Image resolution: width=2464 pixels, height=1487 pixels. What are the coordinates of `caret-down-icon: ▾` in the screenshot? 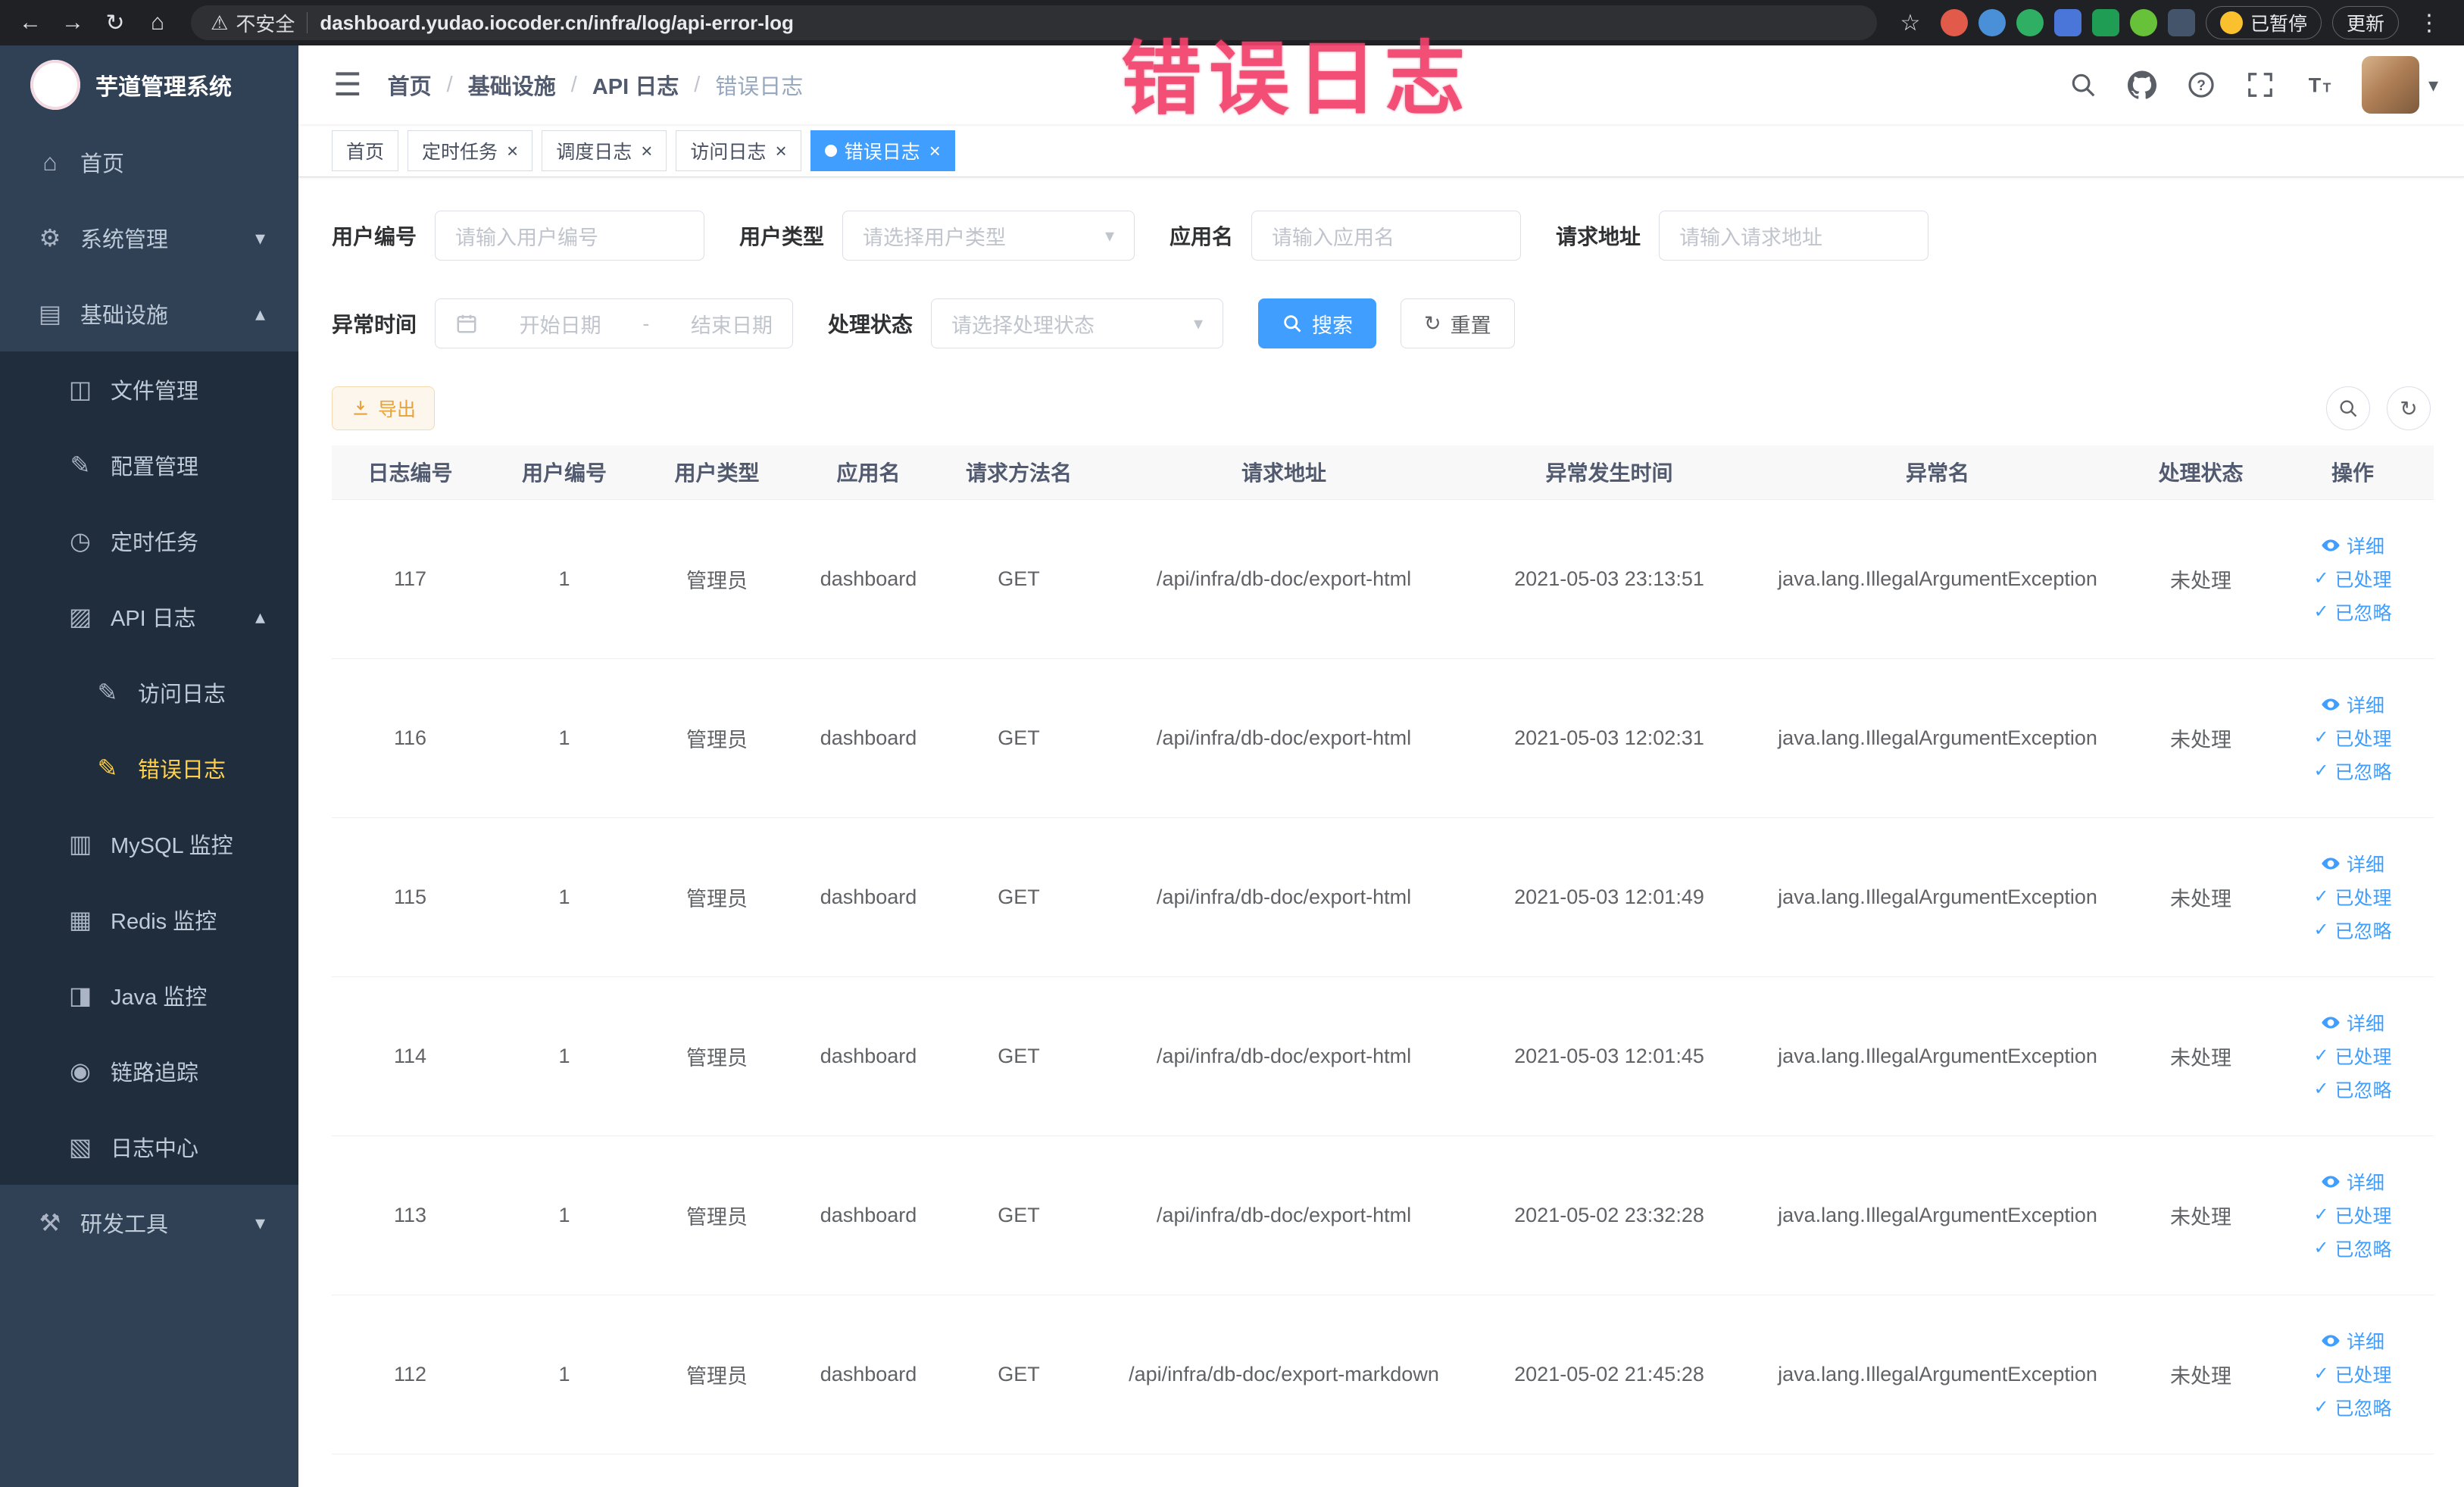 It's located at (2433, 84).